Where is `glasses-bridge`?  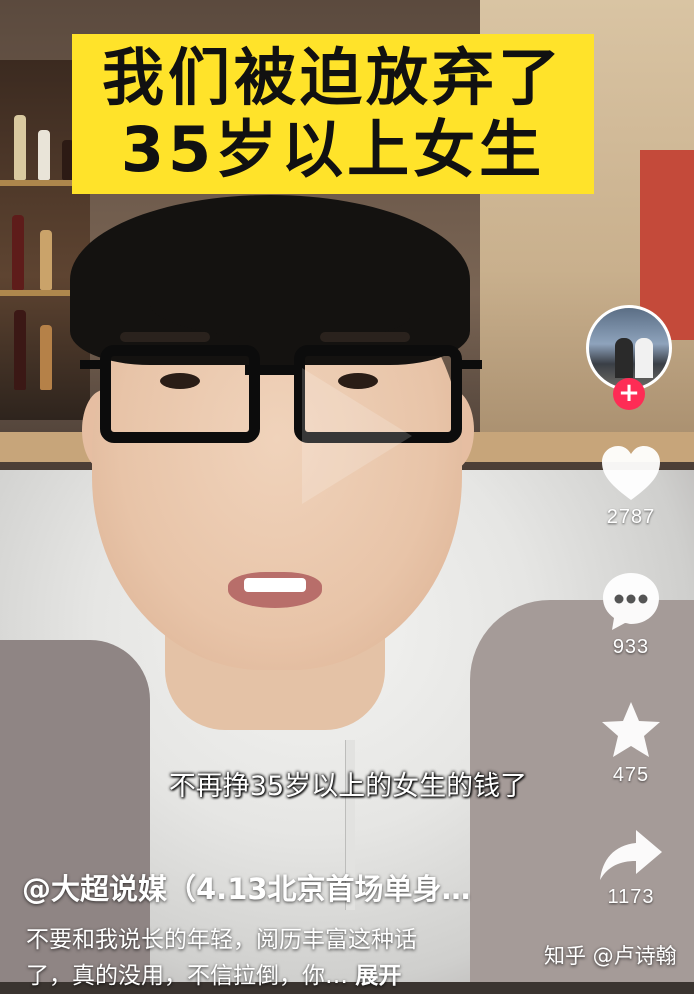 glasses-bridge is located at coordinates (275, 370).